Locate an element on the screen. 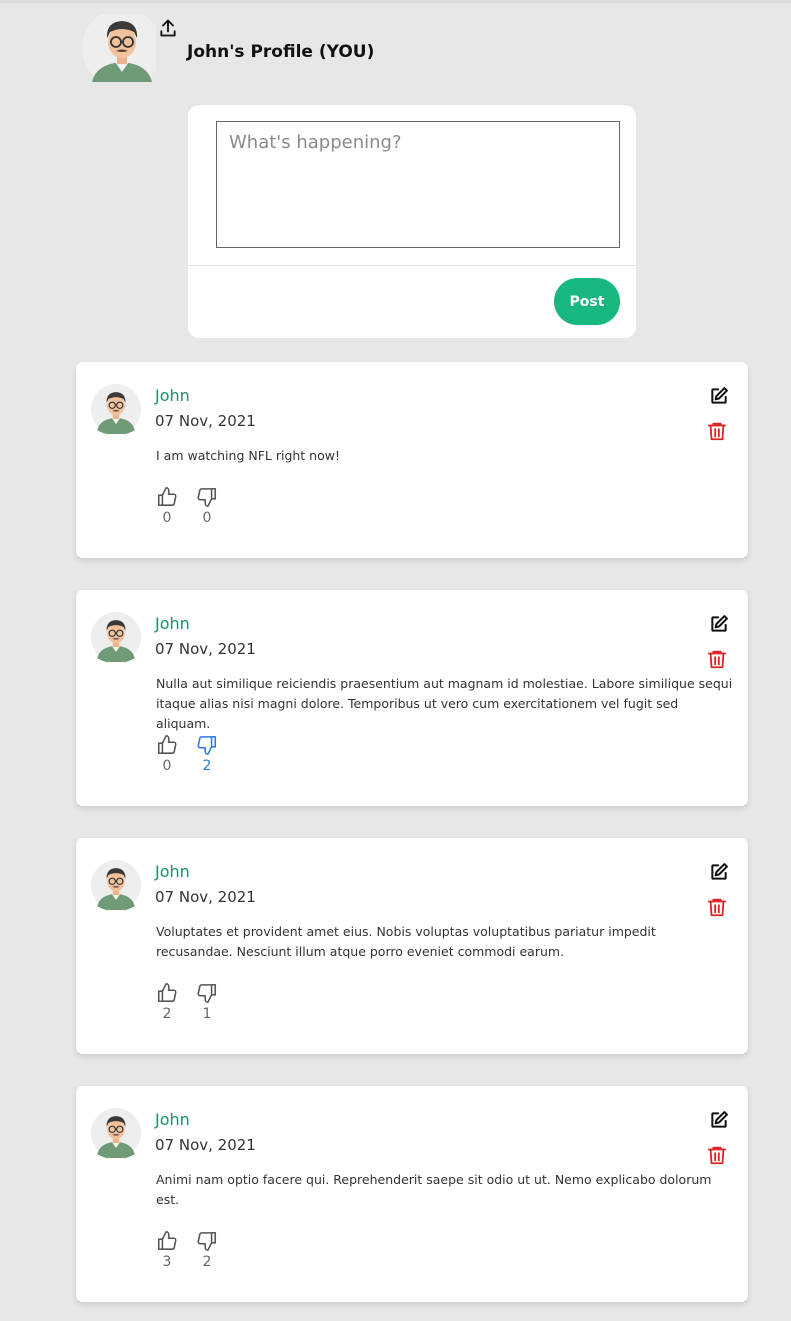  like-button: 2 is located at coordinates (167, 1002).